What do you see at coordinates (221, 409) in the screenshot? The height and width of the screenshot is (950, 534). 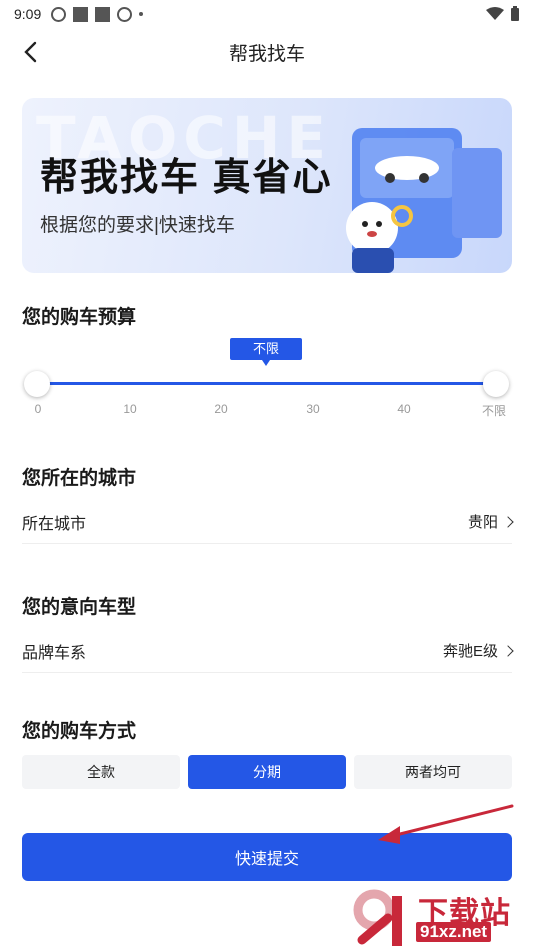 I see `budget-tick: 20` at bounding box center [221, 409].